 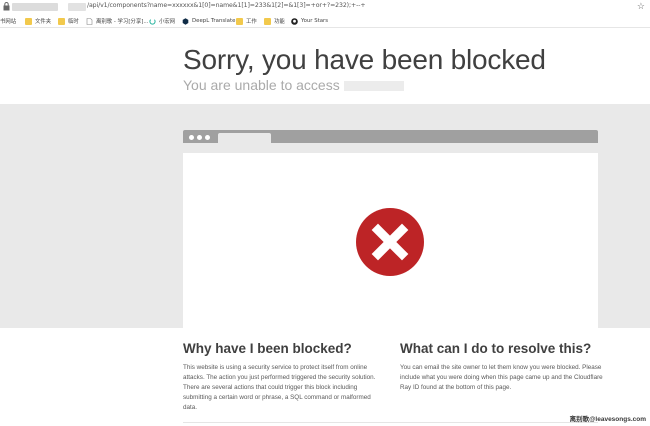 What do you see at coordinates (35, 7) in the screenshot?
I see `url-host-redacted` at bounding box center [35, 7].